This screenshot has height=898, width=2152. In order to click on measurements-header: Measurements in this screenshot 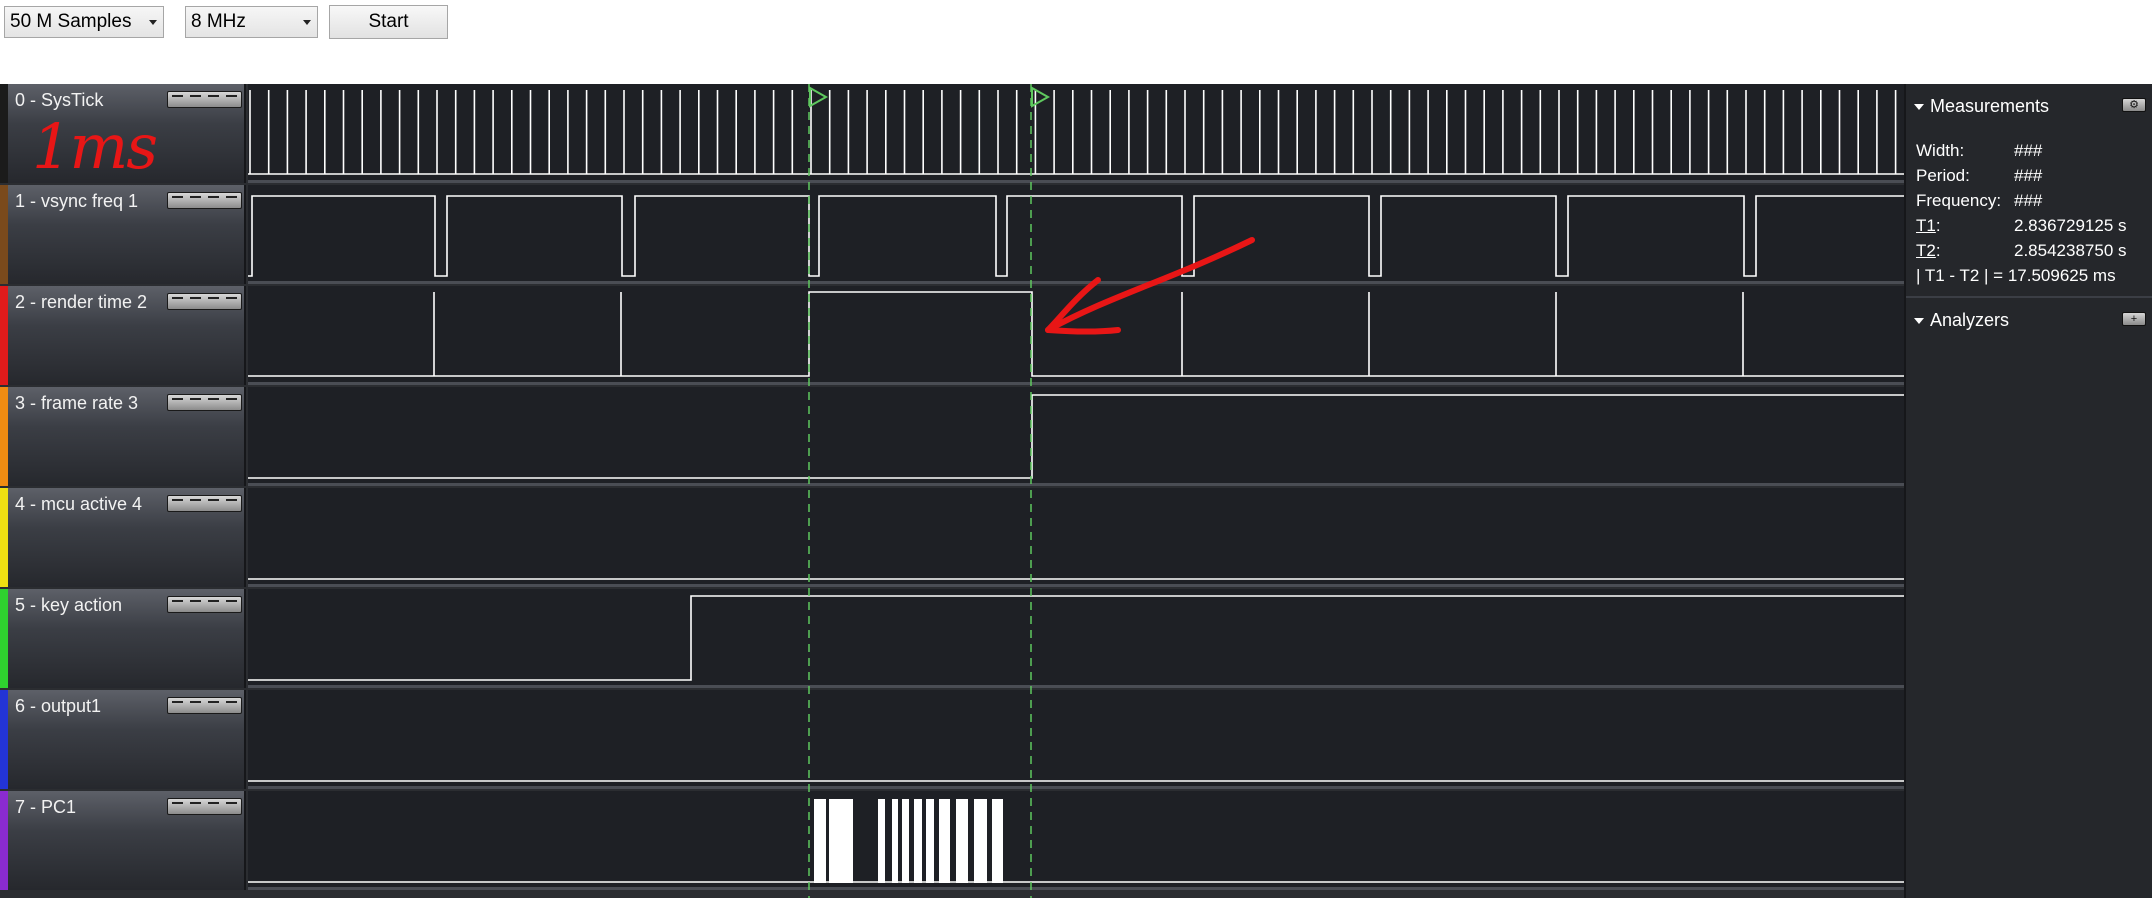, I will do `click(1981, 108)`.